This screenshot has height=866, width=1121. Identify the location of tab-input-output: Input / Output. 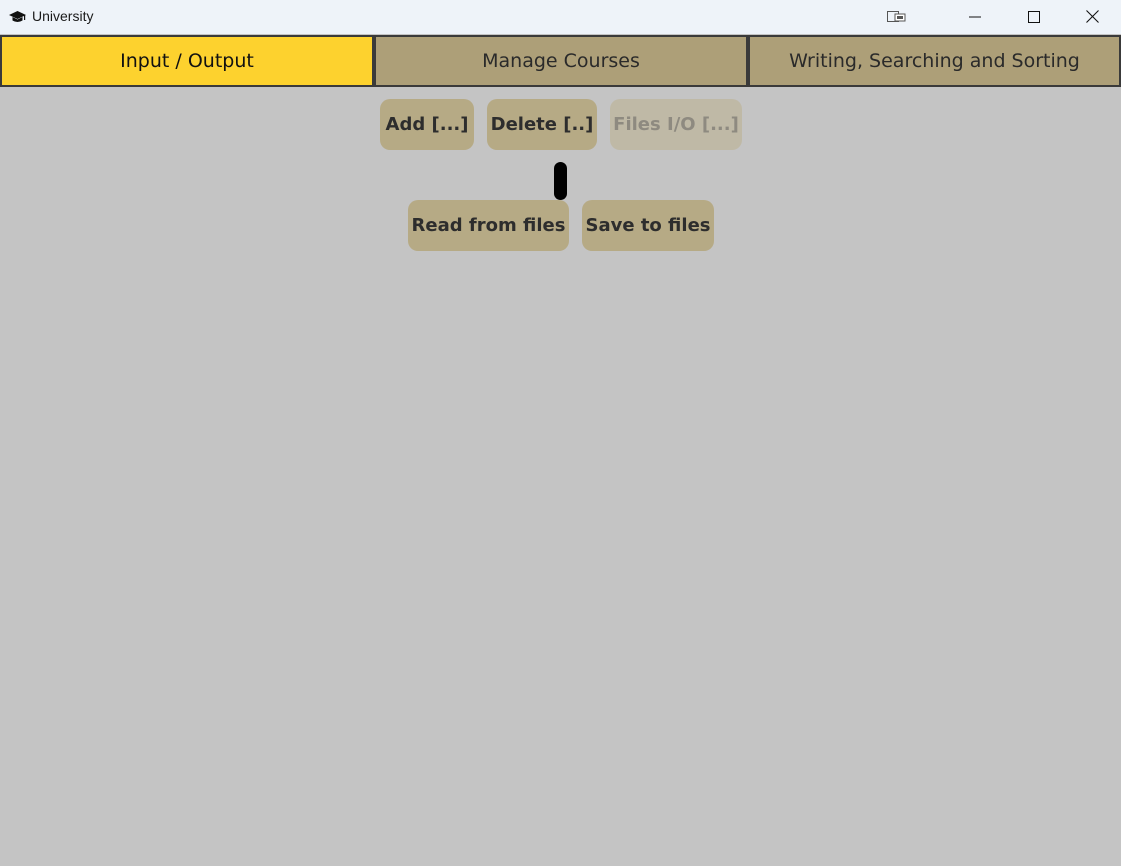
(187, 61).